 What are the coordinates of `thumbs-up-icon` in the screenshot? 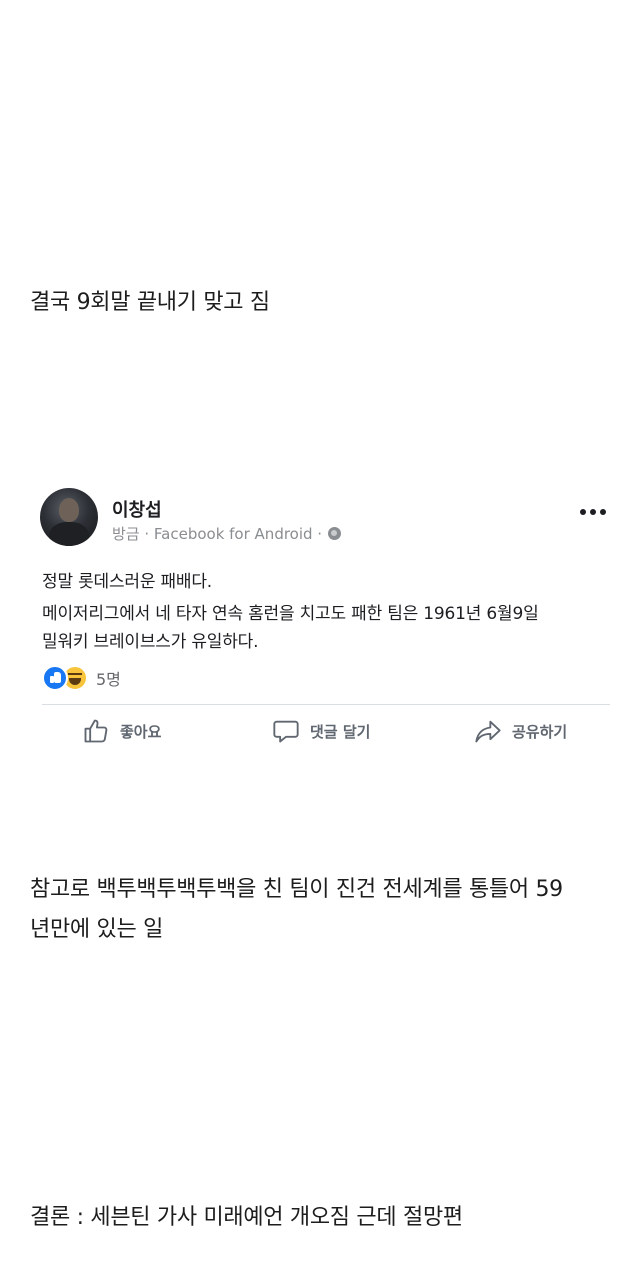 It's located at (96, 731).